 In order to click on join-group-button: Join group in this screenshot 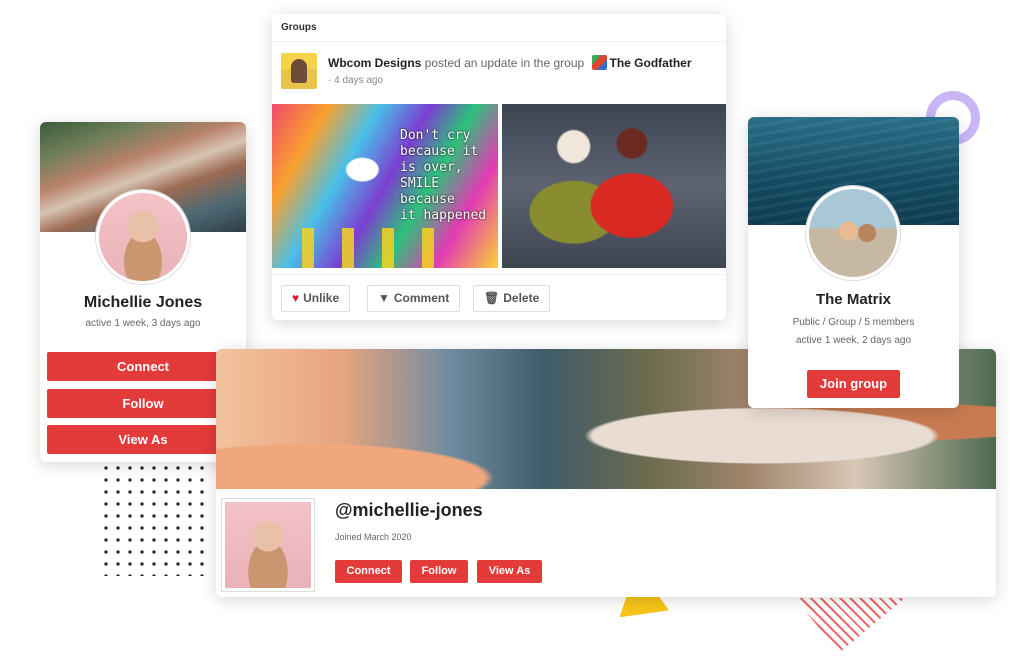, I will do `click(853, 384)`.